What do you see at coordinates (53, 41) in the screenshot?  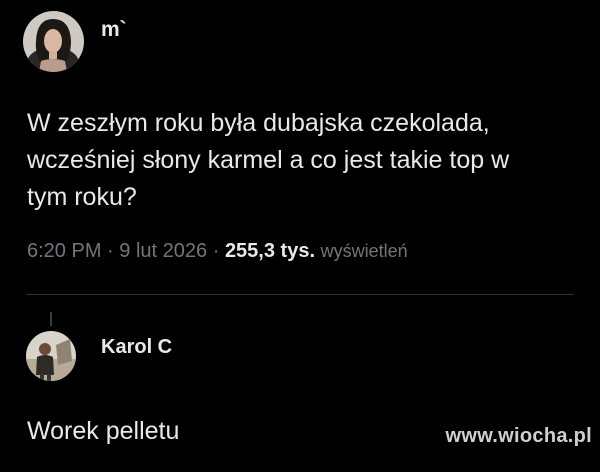 I see `author-avatar` at bounding box center [53, 41].